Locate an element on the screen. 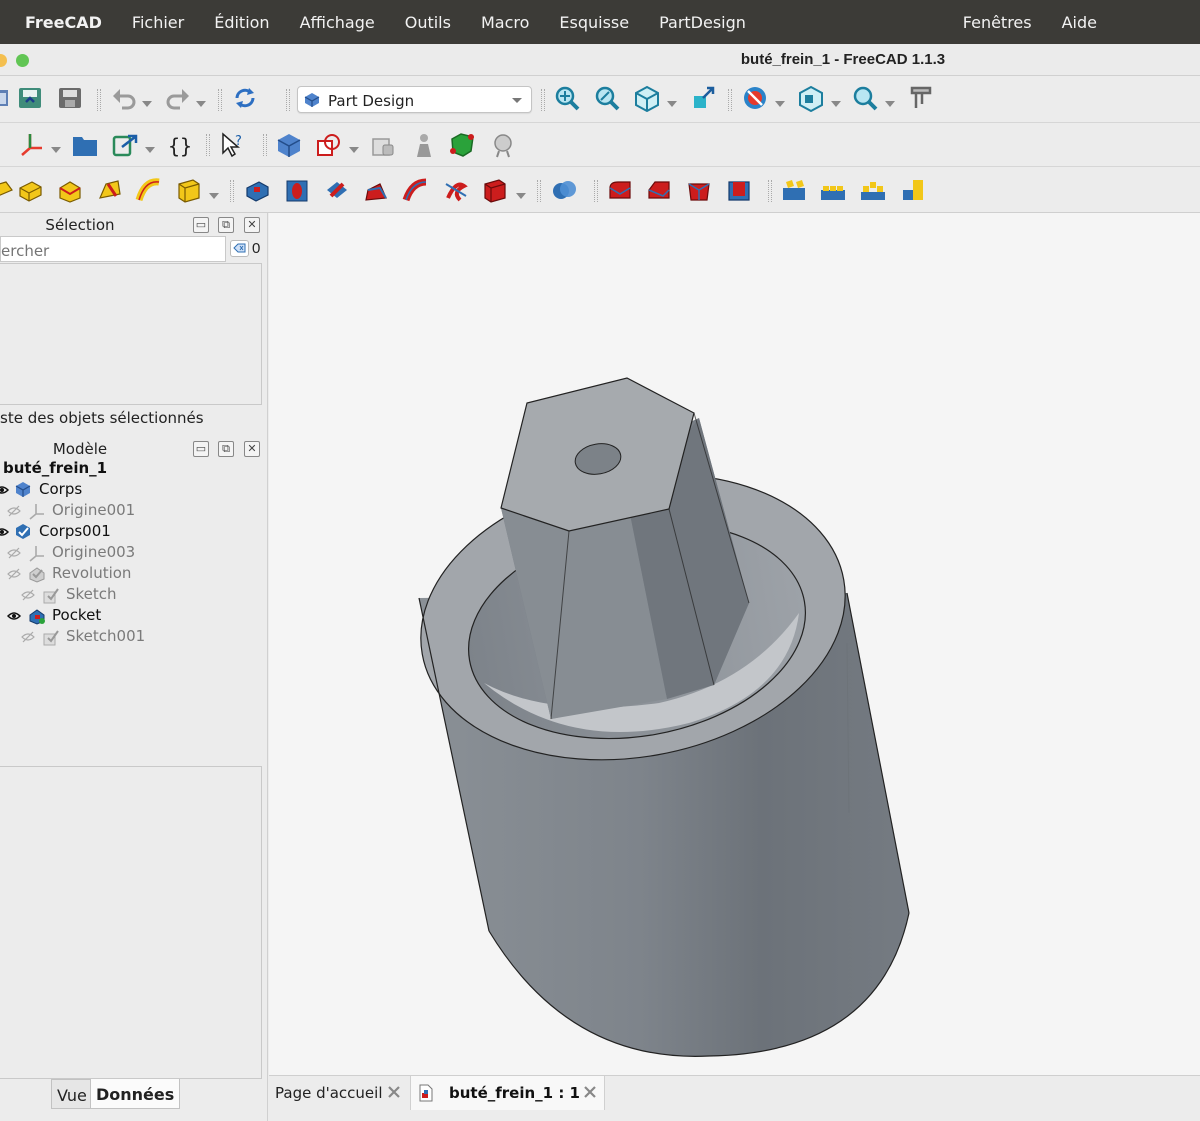  linear-pattern-icon is located at coordinates (833, 190).